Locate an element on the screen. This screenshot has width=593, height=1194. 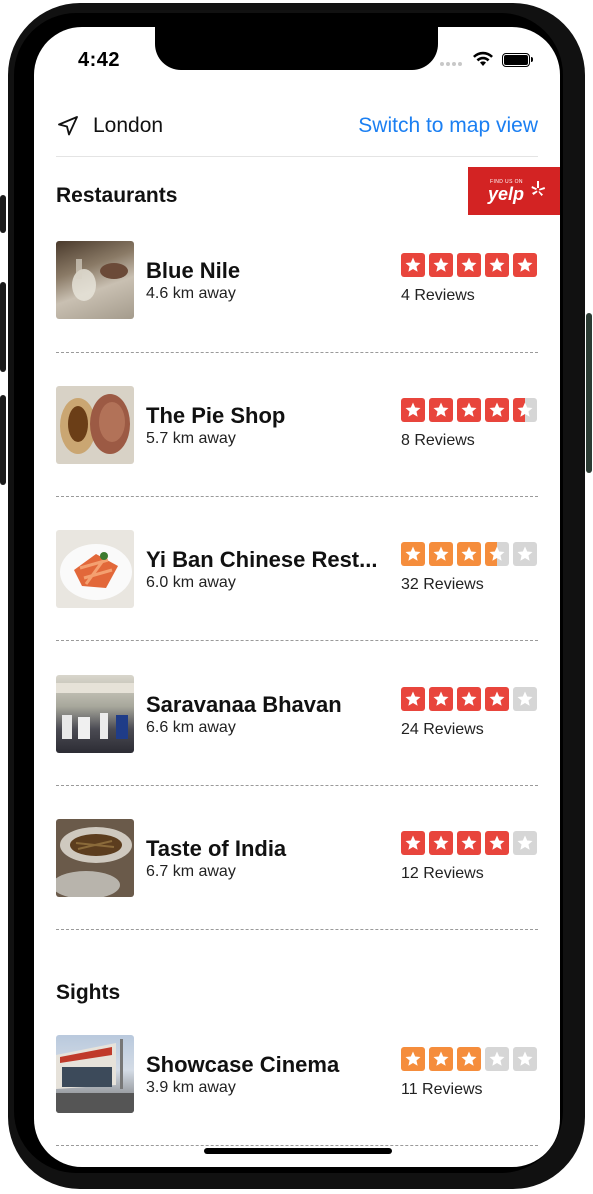
location-arrow-icon is located at coordinates (68, 128).